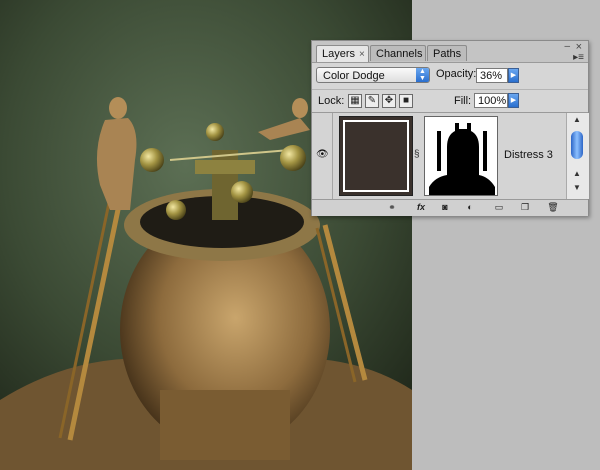  I want to click on tab-channels: Channels, so click(398, 53).